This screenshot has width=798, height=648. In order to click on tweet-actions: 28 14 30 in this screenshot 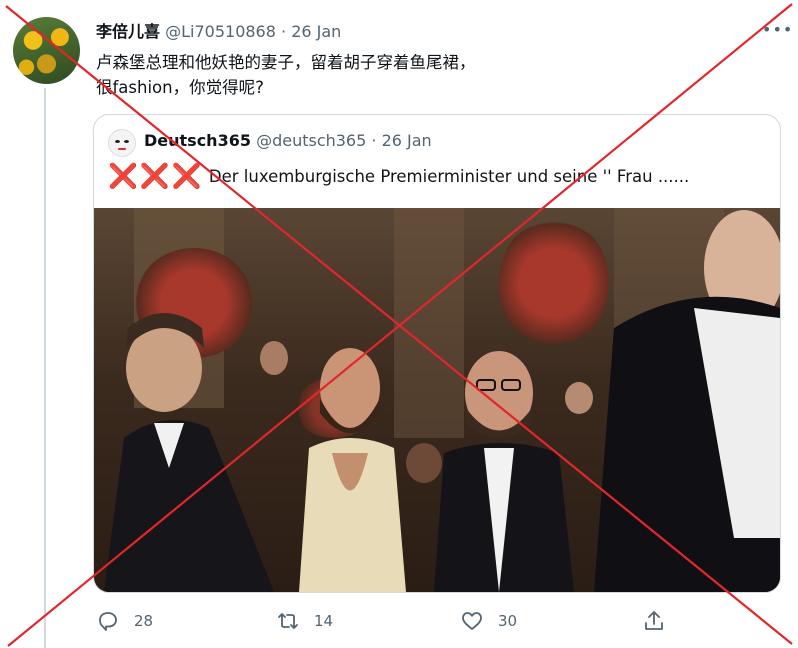, I will do `click(386, 622)`.